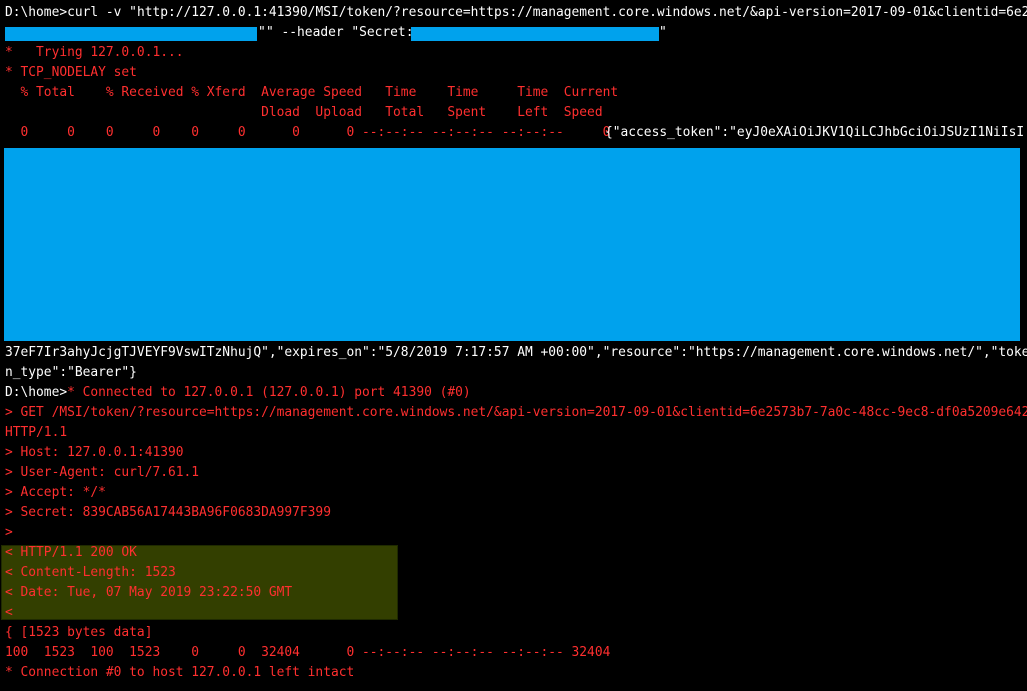 The height and width of the screenshot is (691, 1027). Describe the element at coordinates (36, 432) in the screenshot. I see `request-protocol-line: HTTP/1.1` at that location.